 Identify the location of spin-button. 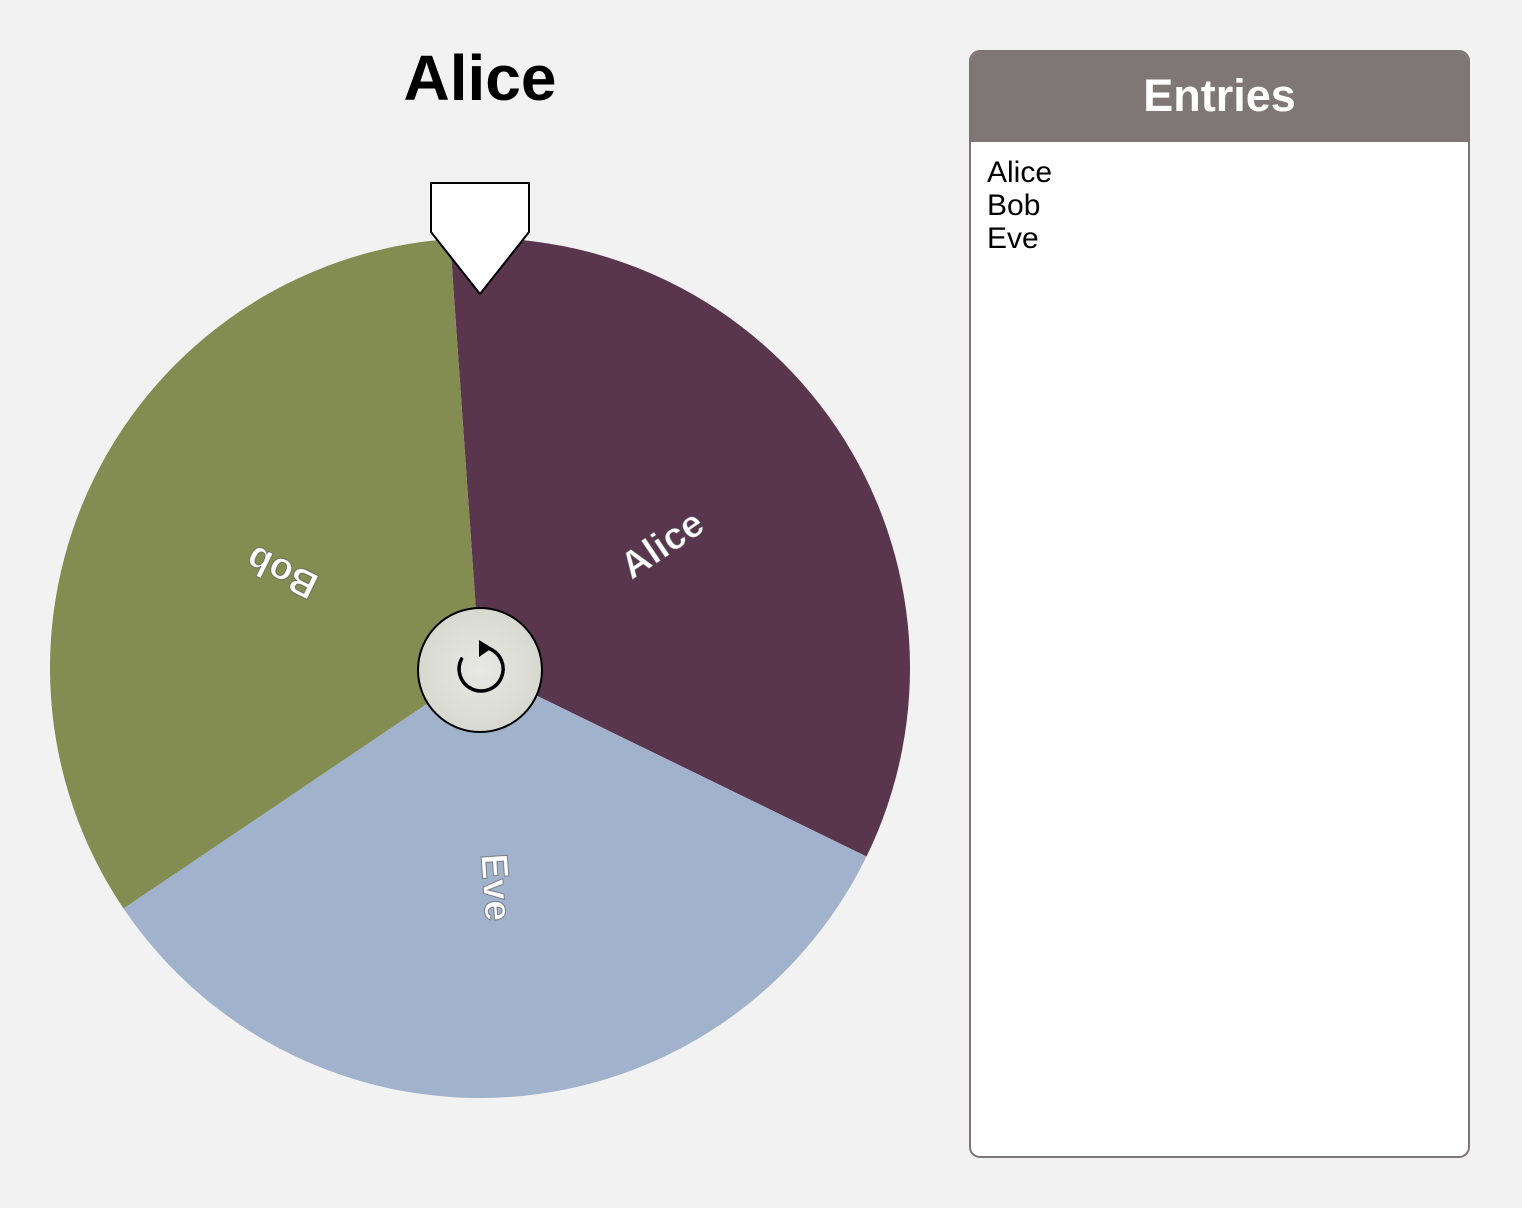
(480, 670).